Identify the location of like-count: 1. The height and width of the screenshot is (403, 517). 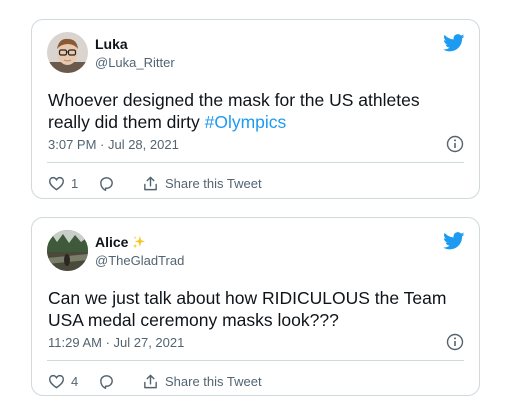
(75, 183).